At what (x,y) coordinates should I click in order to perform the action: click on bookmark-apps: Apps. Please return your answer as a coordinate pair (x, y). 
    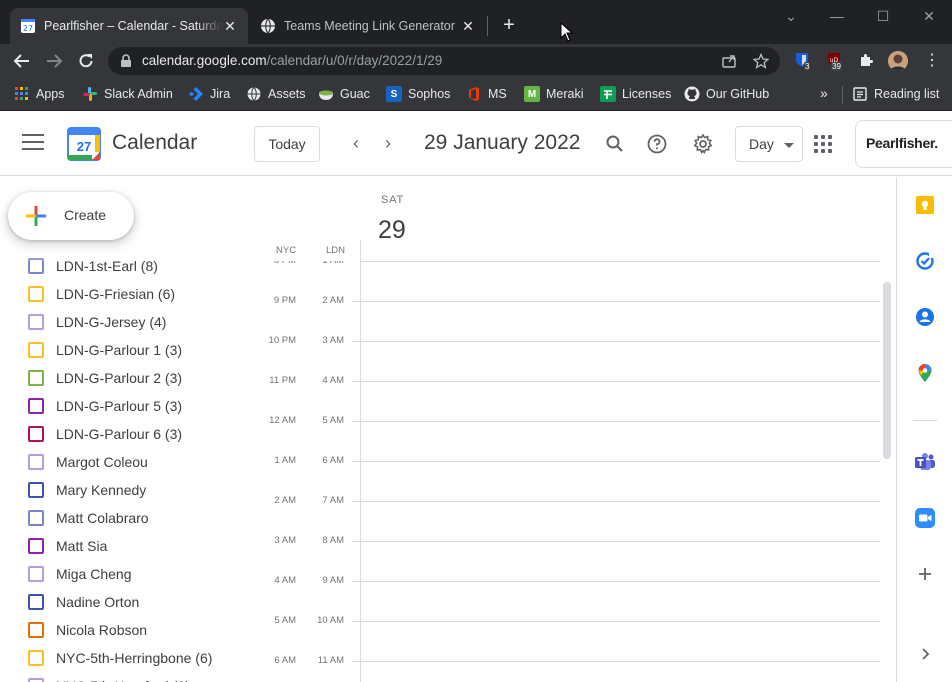
    Looking at the image, I should click on (39, 94).